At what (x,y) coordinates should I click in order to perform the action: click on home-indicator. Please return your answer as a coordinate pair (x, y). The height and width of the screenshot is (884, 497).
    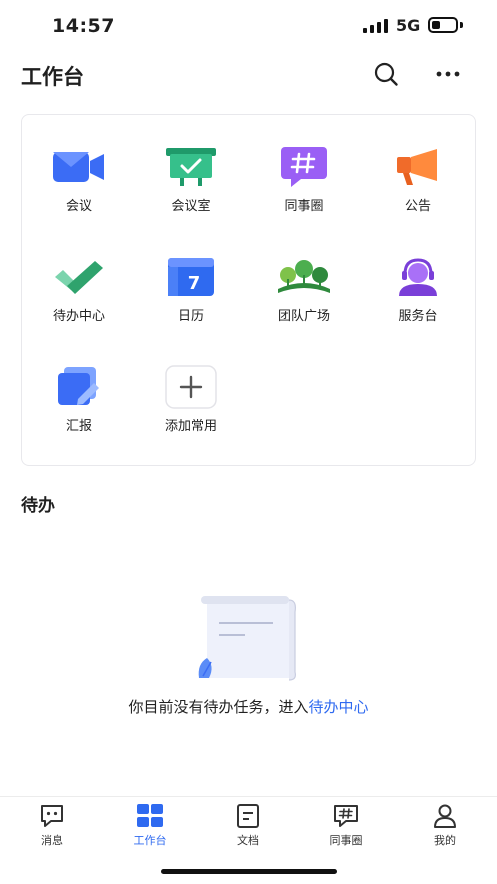
    Looking at the image, I should click on (249, 871).